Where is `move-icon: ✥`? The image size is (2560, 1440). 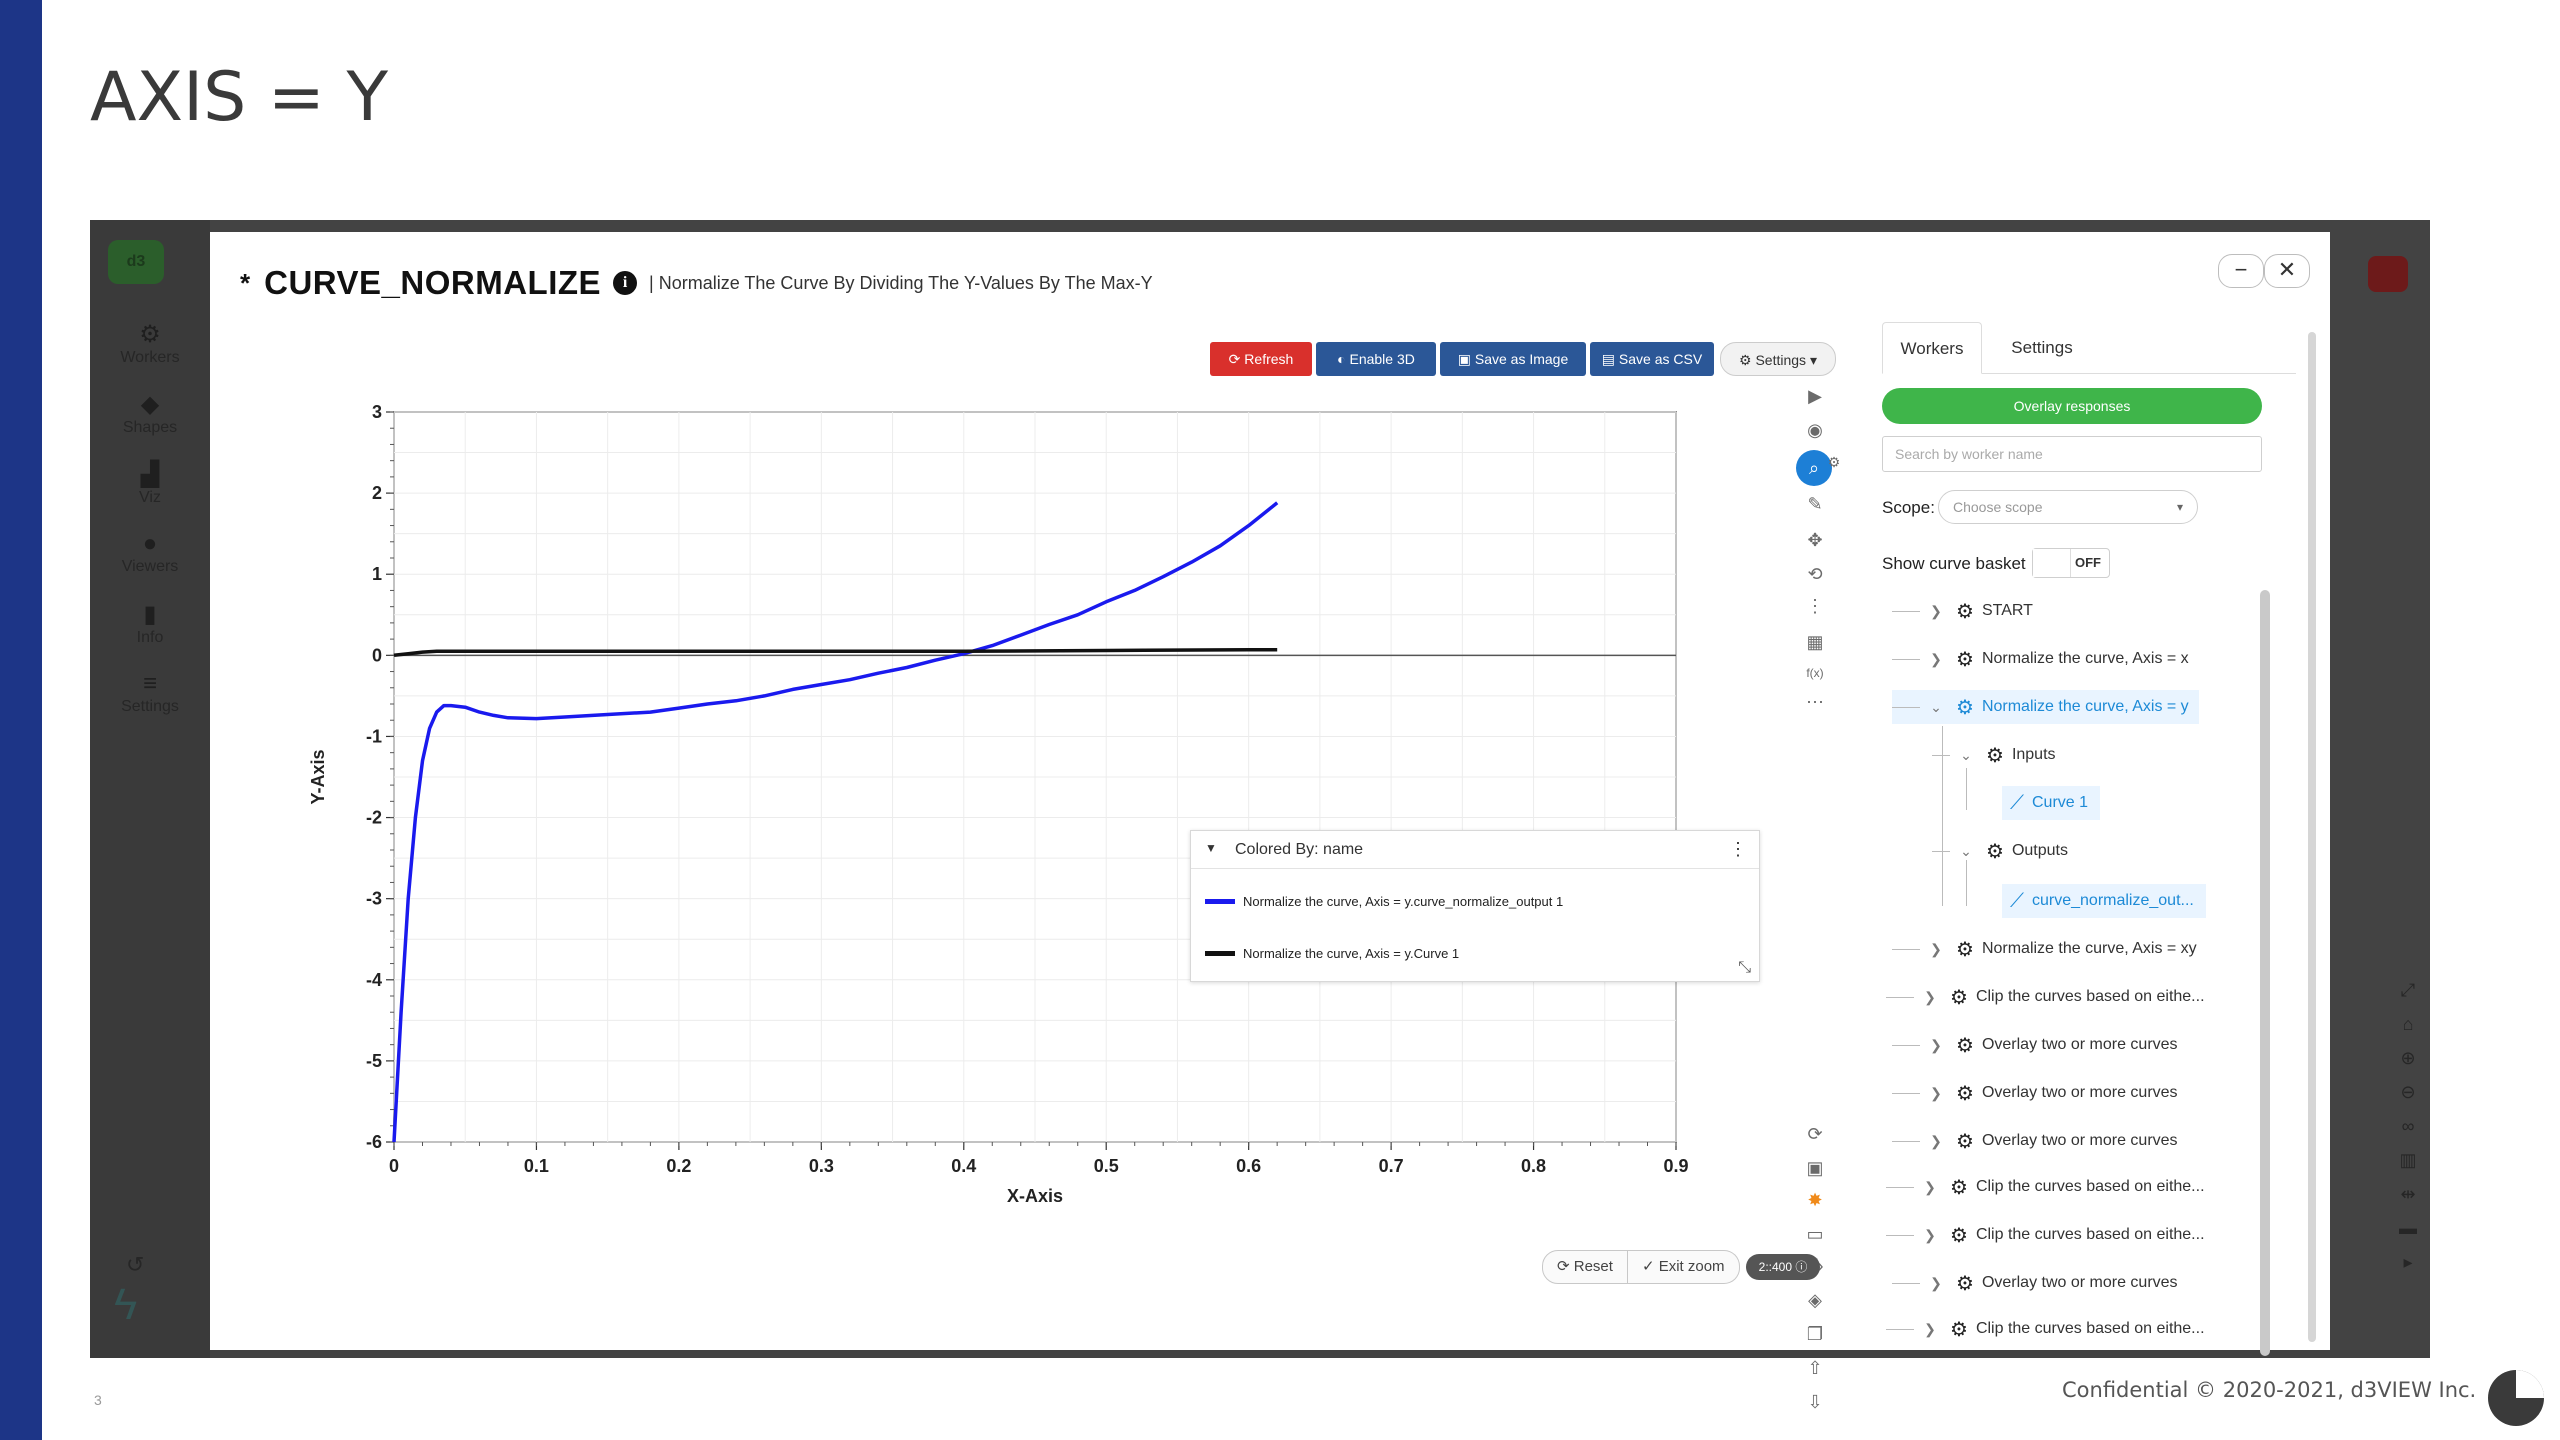 move-icon: ✥ is located at coordinates (1815, 540).